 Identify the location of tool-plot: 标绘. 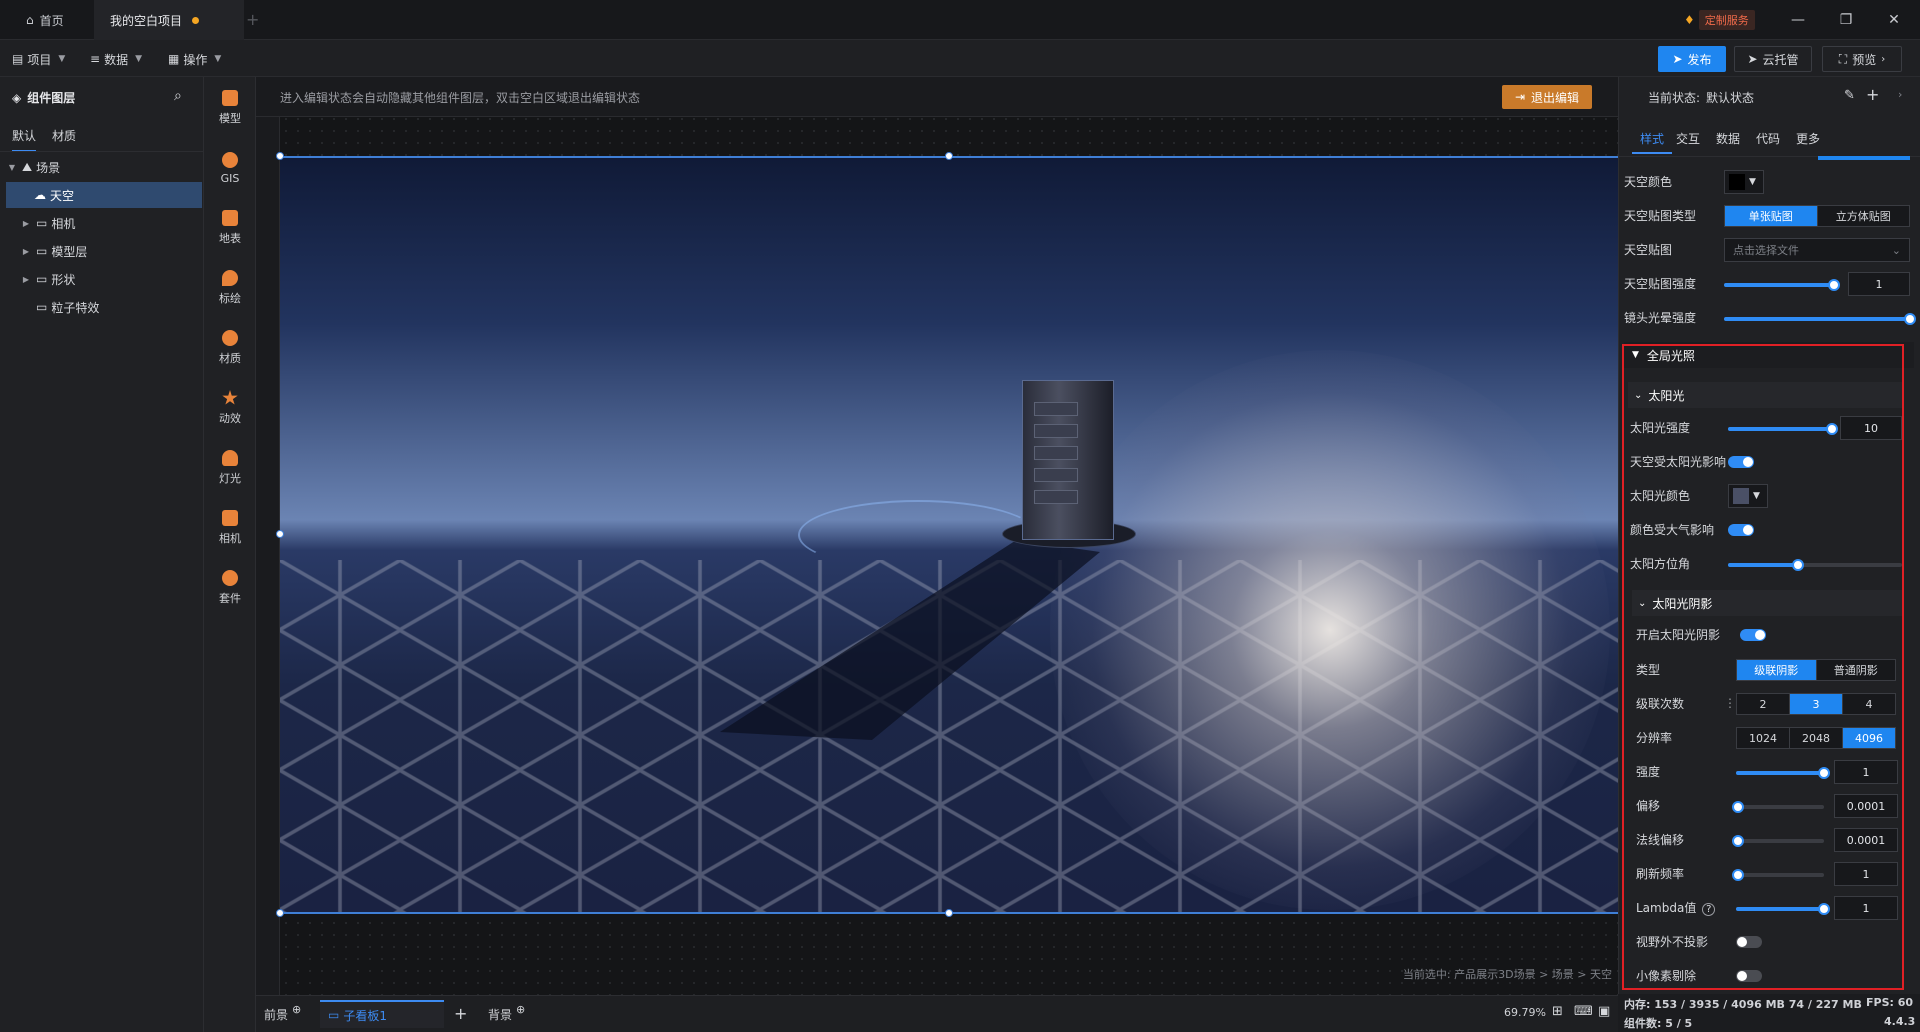
(230, 288).